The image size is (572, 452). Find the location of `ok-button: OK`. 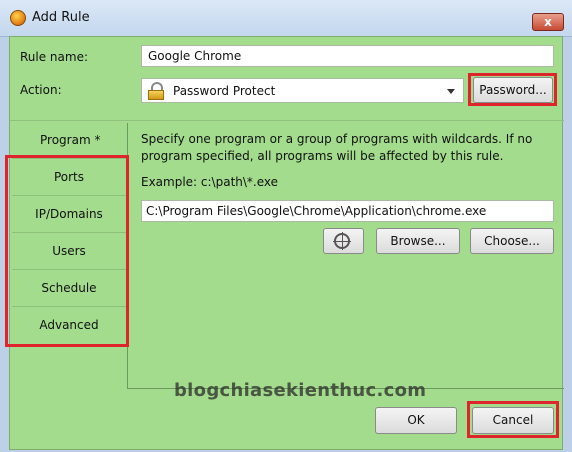

ok-button: OK is located at coordinates (416, 420).